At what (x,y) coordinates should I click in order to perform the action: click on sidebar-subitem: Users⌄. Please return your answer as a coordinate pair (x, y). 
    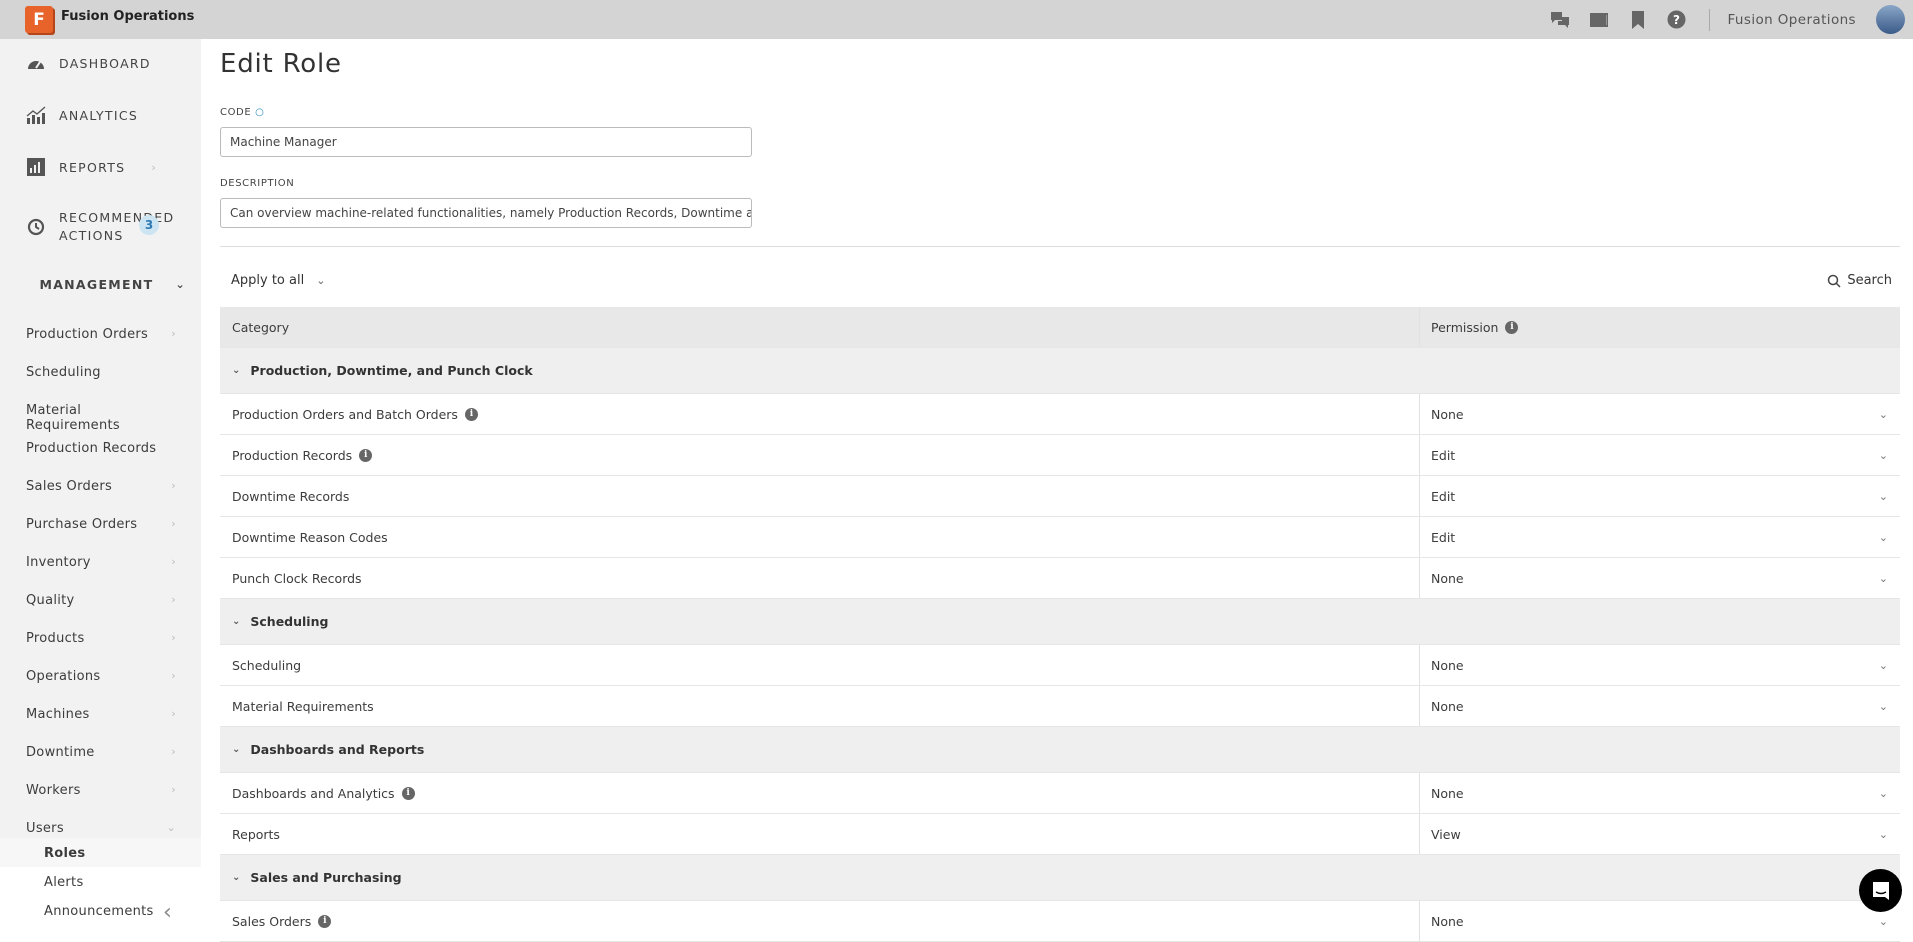
    Looking at the image, I should click on (101, 828).